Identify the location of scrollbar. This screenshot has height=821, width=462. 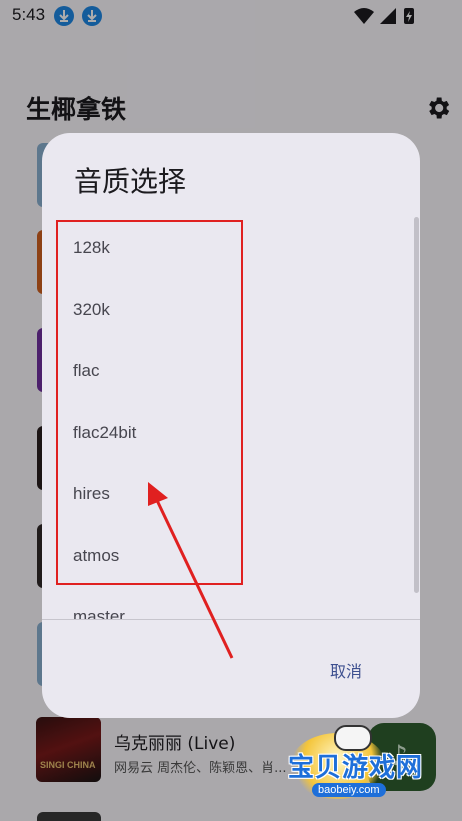
(416, 405).